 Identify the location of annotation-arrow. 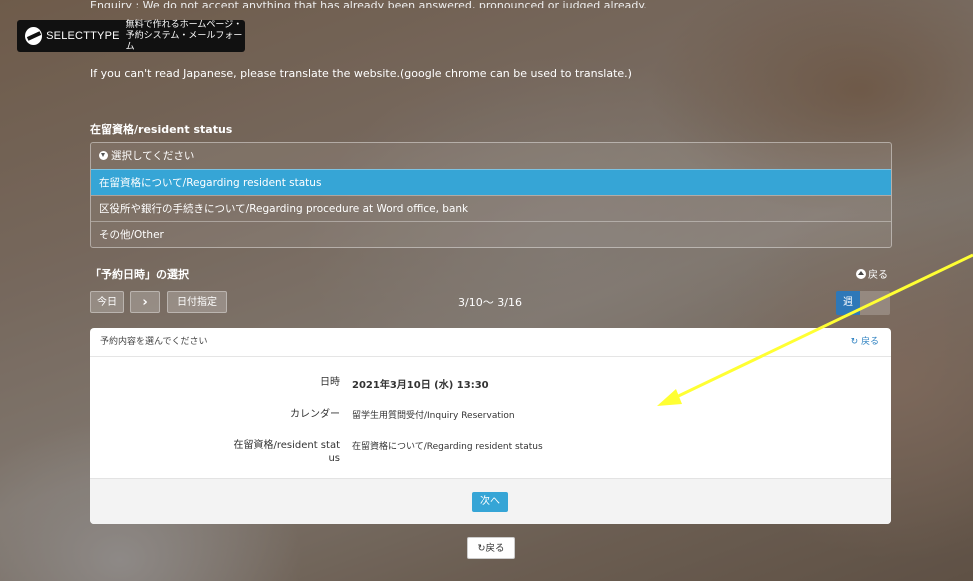
(815, 329).